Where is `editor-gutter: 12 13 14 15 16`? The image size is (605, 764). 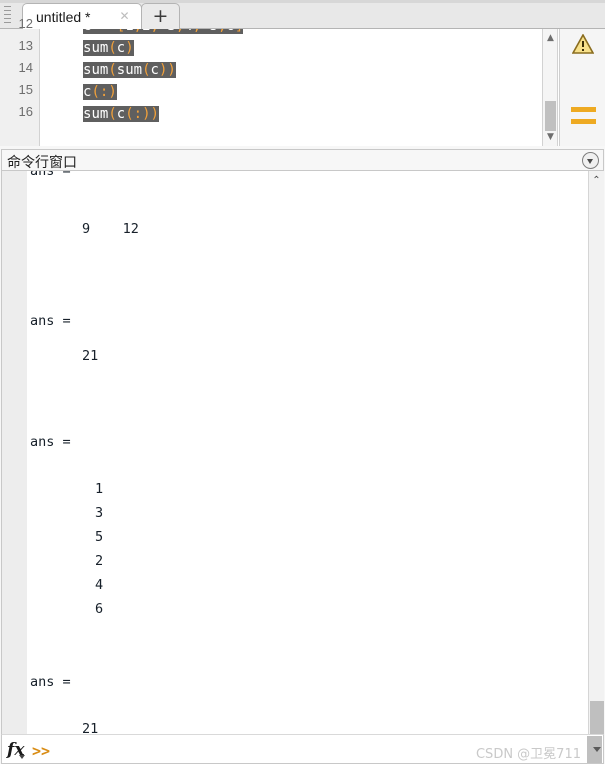
editor-gutter: 12 13 14 15 16 is located at coordinates (20, 81).